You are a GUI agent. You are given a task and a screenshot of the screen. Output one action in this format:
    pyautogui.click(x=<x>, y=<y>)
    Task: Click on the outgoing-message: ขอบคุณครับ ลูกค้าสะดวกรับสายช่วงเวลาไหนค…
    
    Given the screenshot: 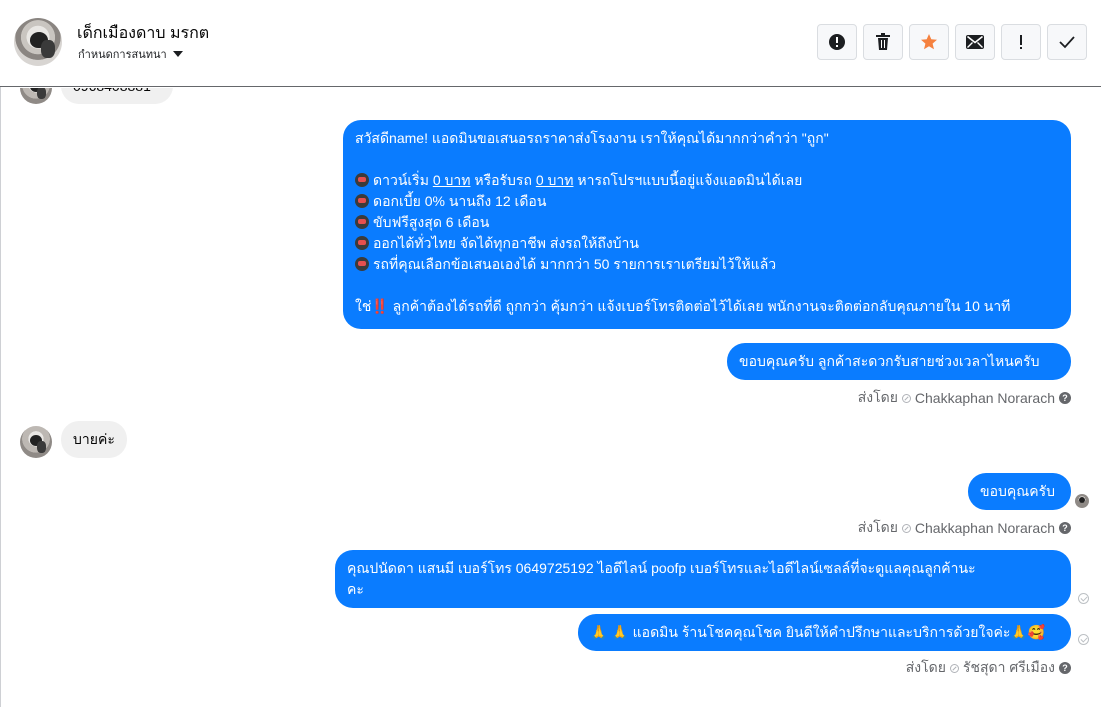 What is the action you would take?
    pyautogui.click(x=899, y=361)
    